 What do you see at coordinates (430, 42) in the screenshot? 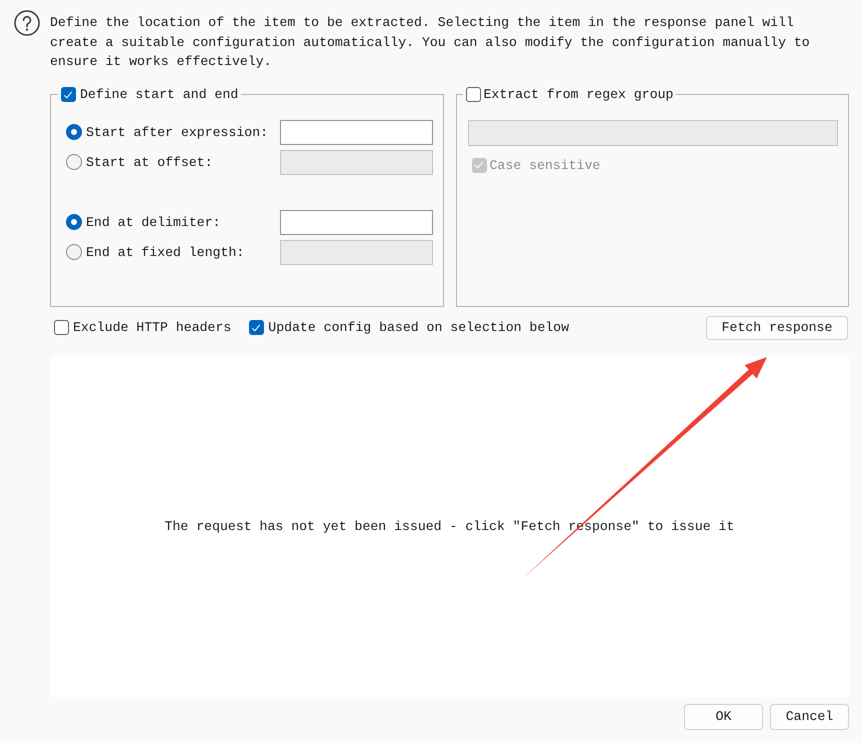
I see `help-text: Define the location of the item to be extracted. Selecting the item in the response panel will create a suitable configuration automatically. You can also modify the configuration manually to ensure it works effectively.` at bounding box center [430, 42].